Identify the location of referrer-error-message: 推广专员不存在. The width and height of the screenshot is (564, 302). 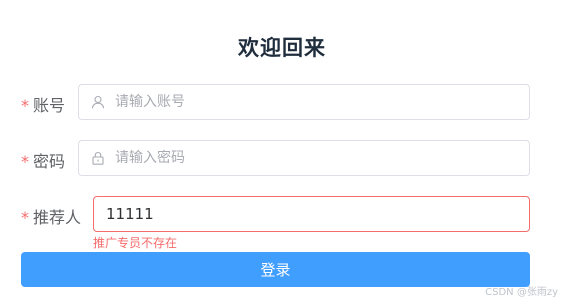
(135, 243).